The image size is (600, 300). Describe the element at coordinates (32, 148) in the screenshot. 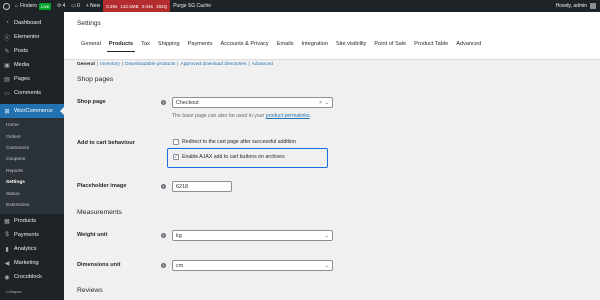

I see `submenu-item-customers: Customers` at that location.